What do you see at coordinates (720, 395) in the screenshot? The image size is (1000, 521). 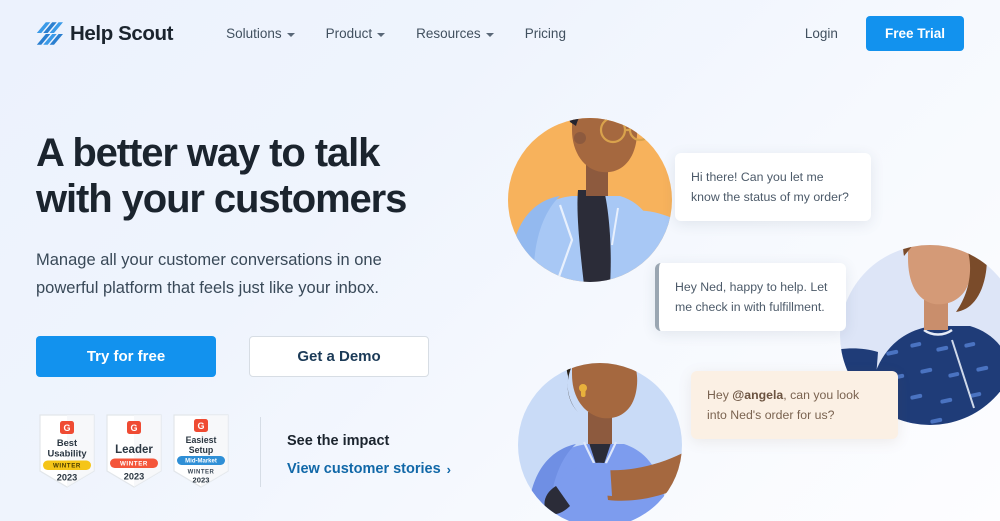 I see `note-prefix: Hey` at bounding box center [720, 395].